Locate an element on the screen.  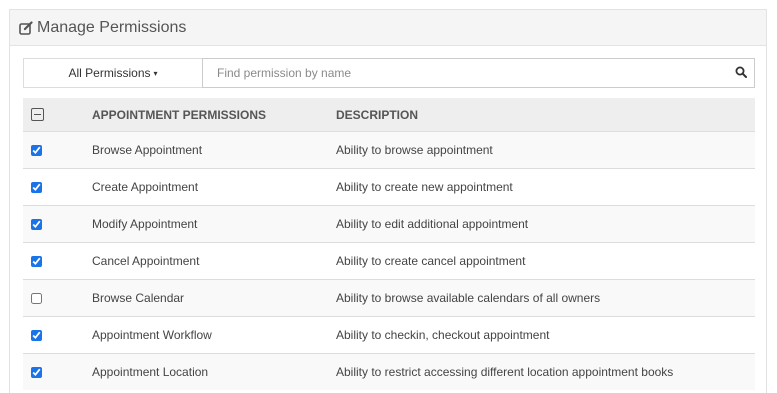
permission-name: Modify Appointment is located at coordinates (214, 224).